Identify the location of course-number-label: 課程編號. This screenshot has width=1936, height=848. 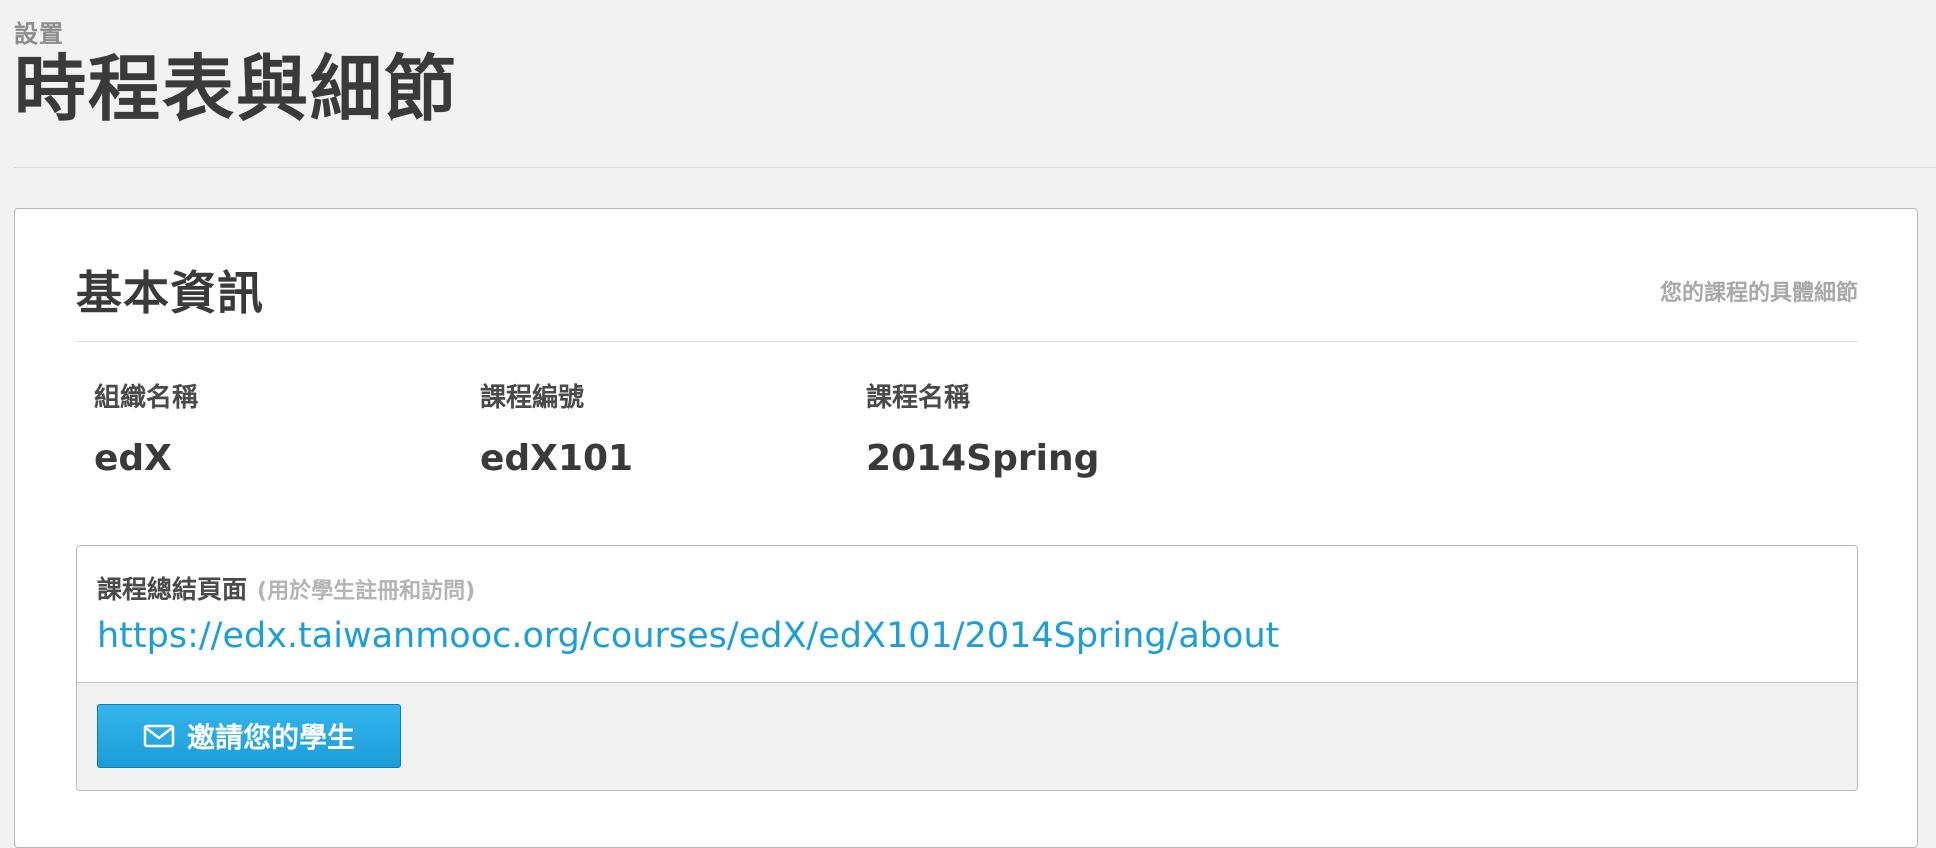
(532, 398).